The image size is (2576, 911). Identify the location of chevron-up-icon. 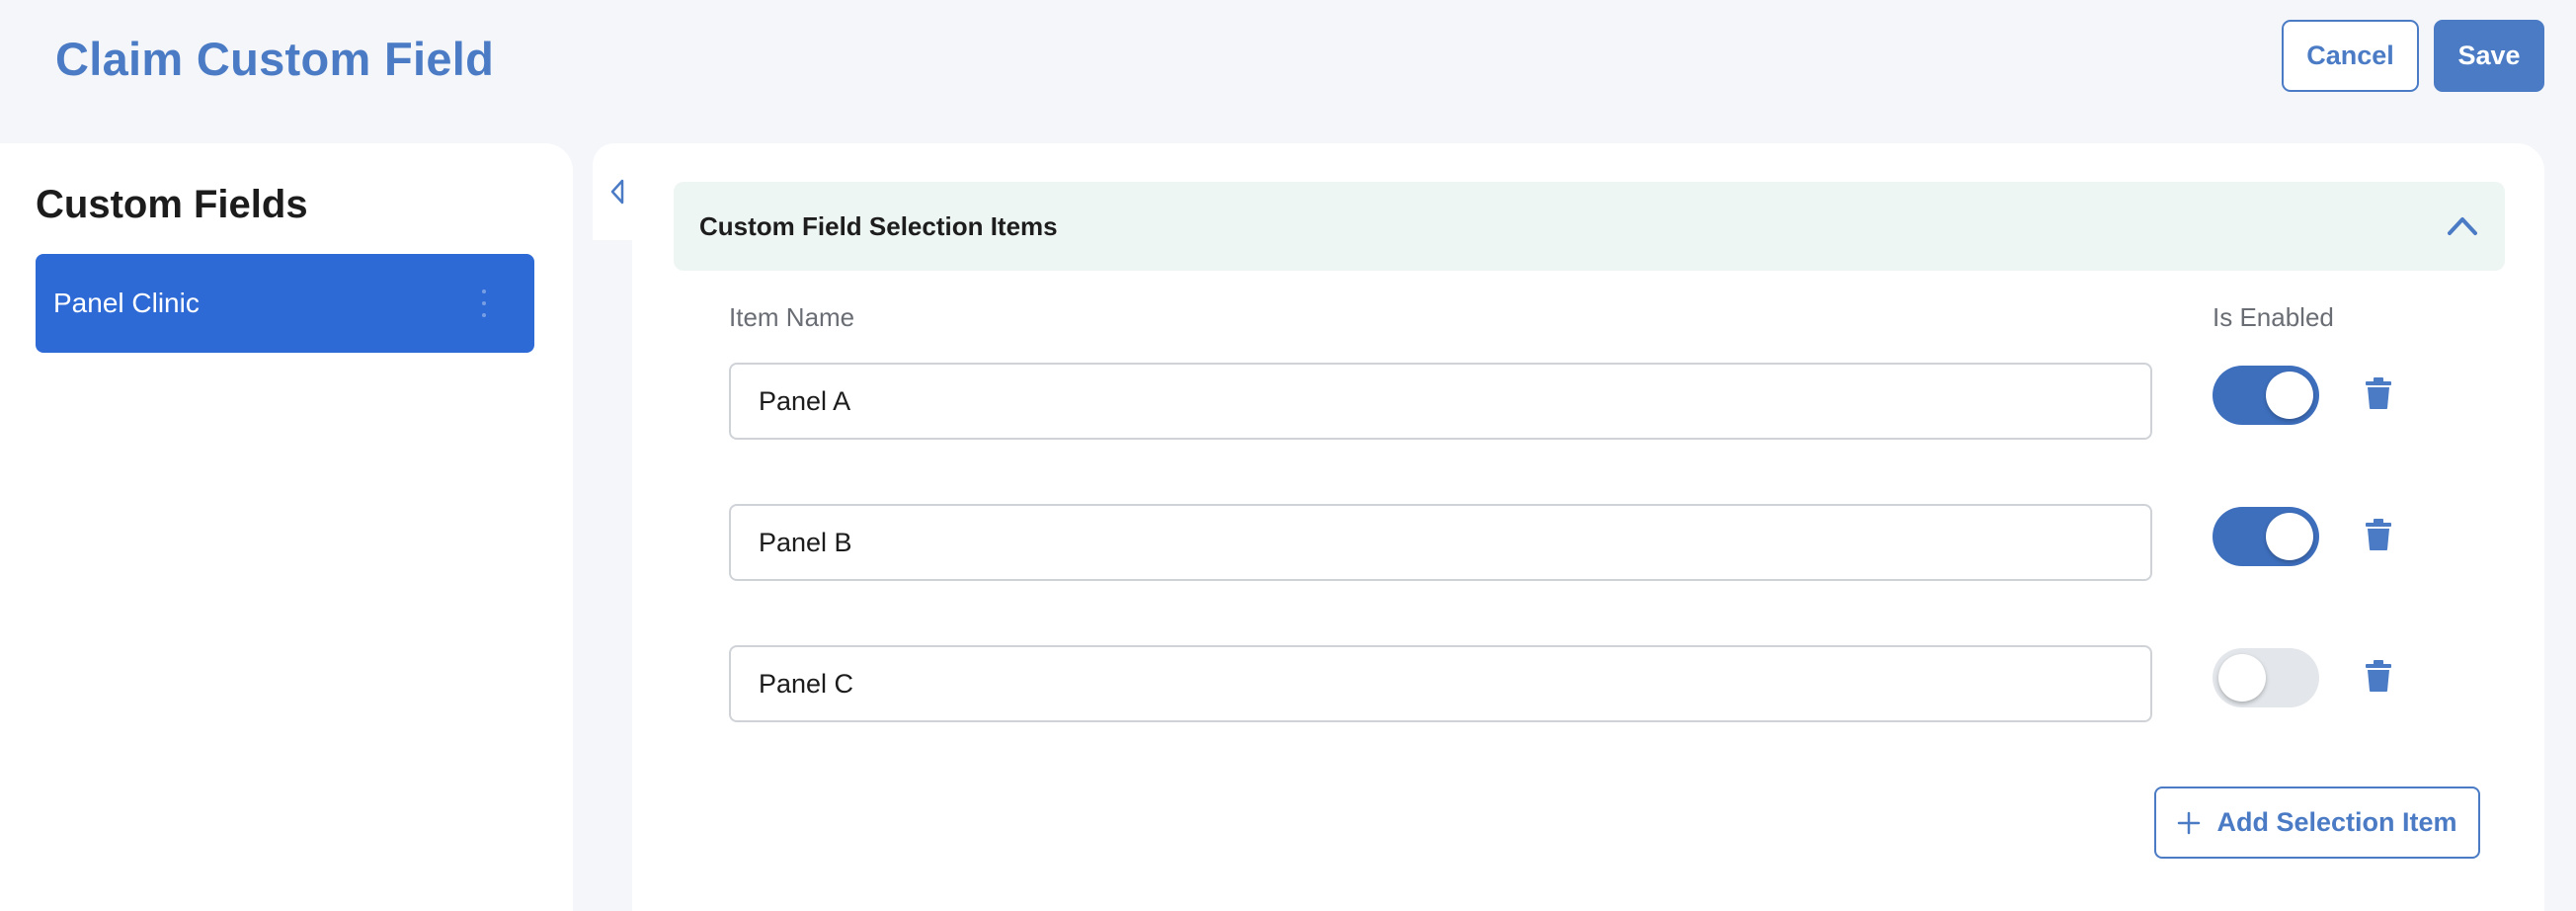
(2462, 225).